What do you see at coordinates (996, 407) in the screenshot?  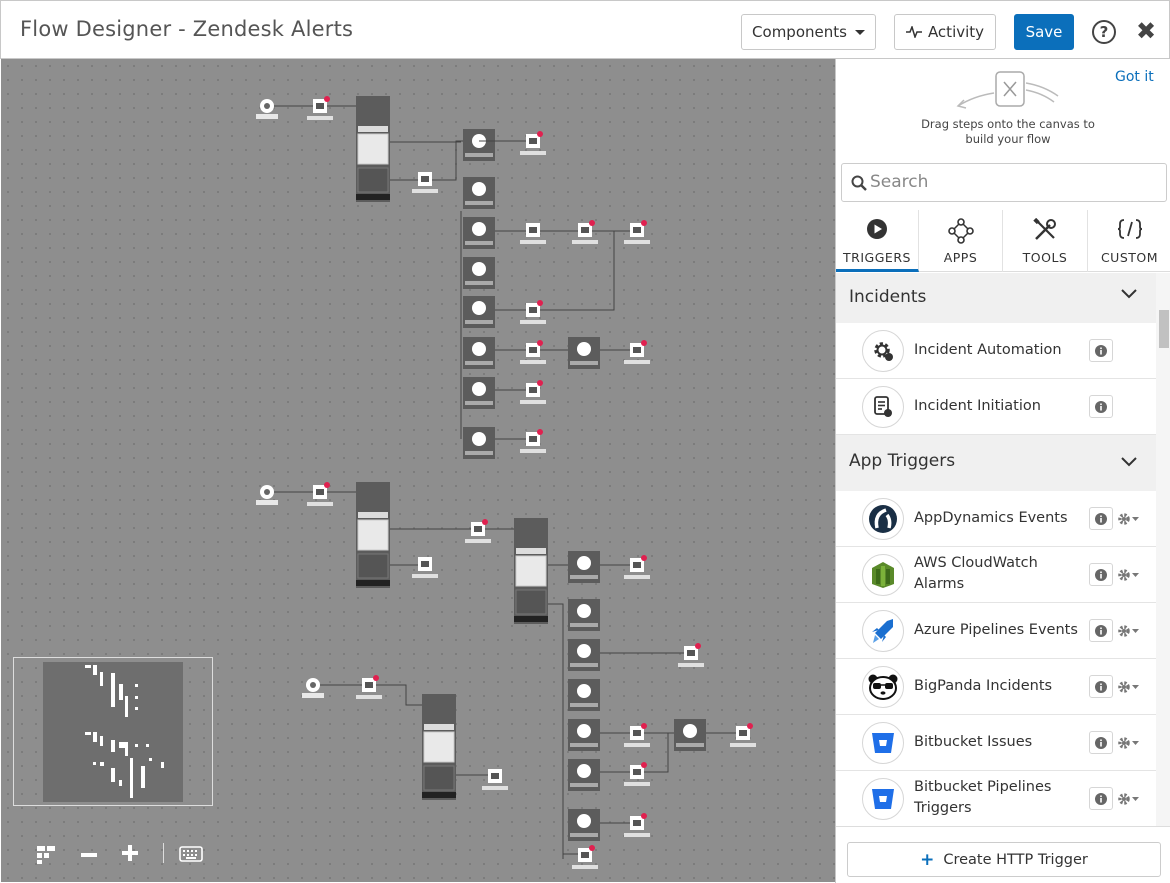 I see `trigger-item-incident-initiation: Incident Initiation` at bounding box center [996, 407].